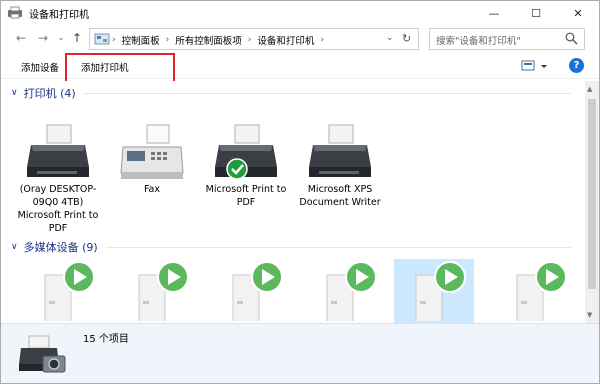 This screenshot has width=600, height=384. What do you see at coordinates (152, 151) in the screenshot?
I see `fax-icon` at bounding box center [152, 151].